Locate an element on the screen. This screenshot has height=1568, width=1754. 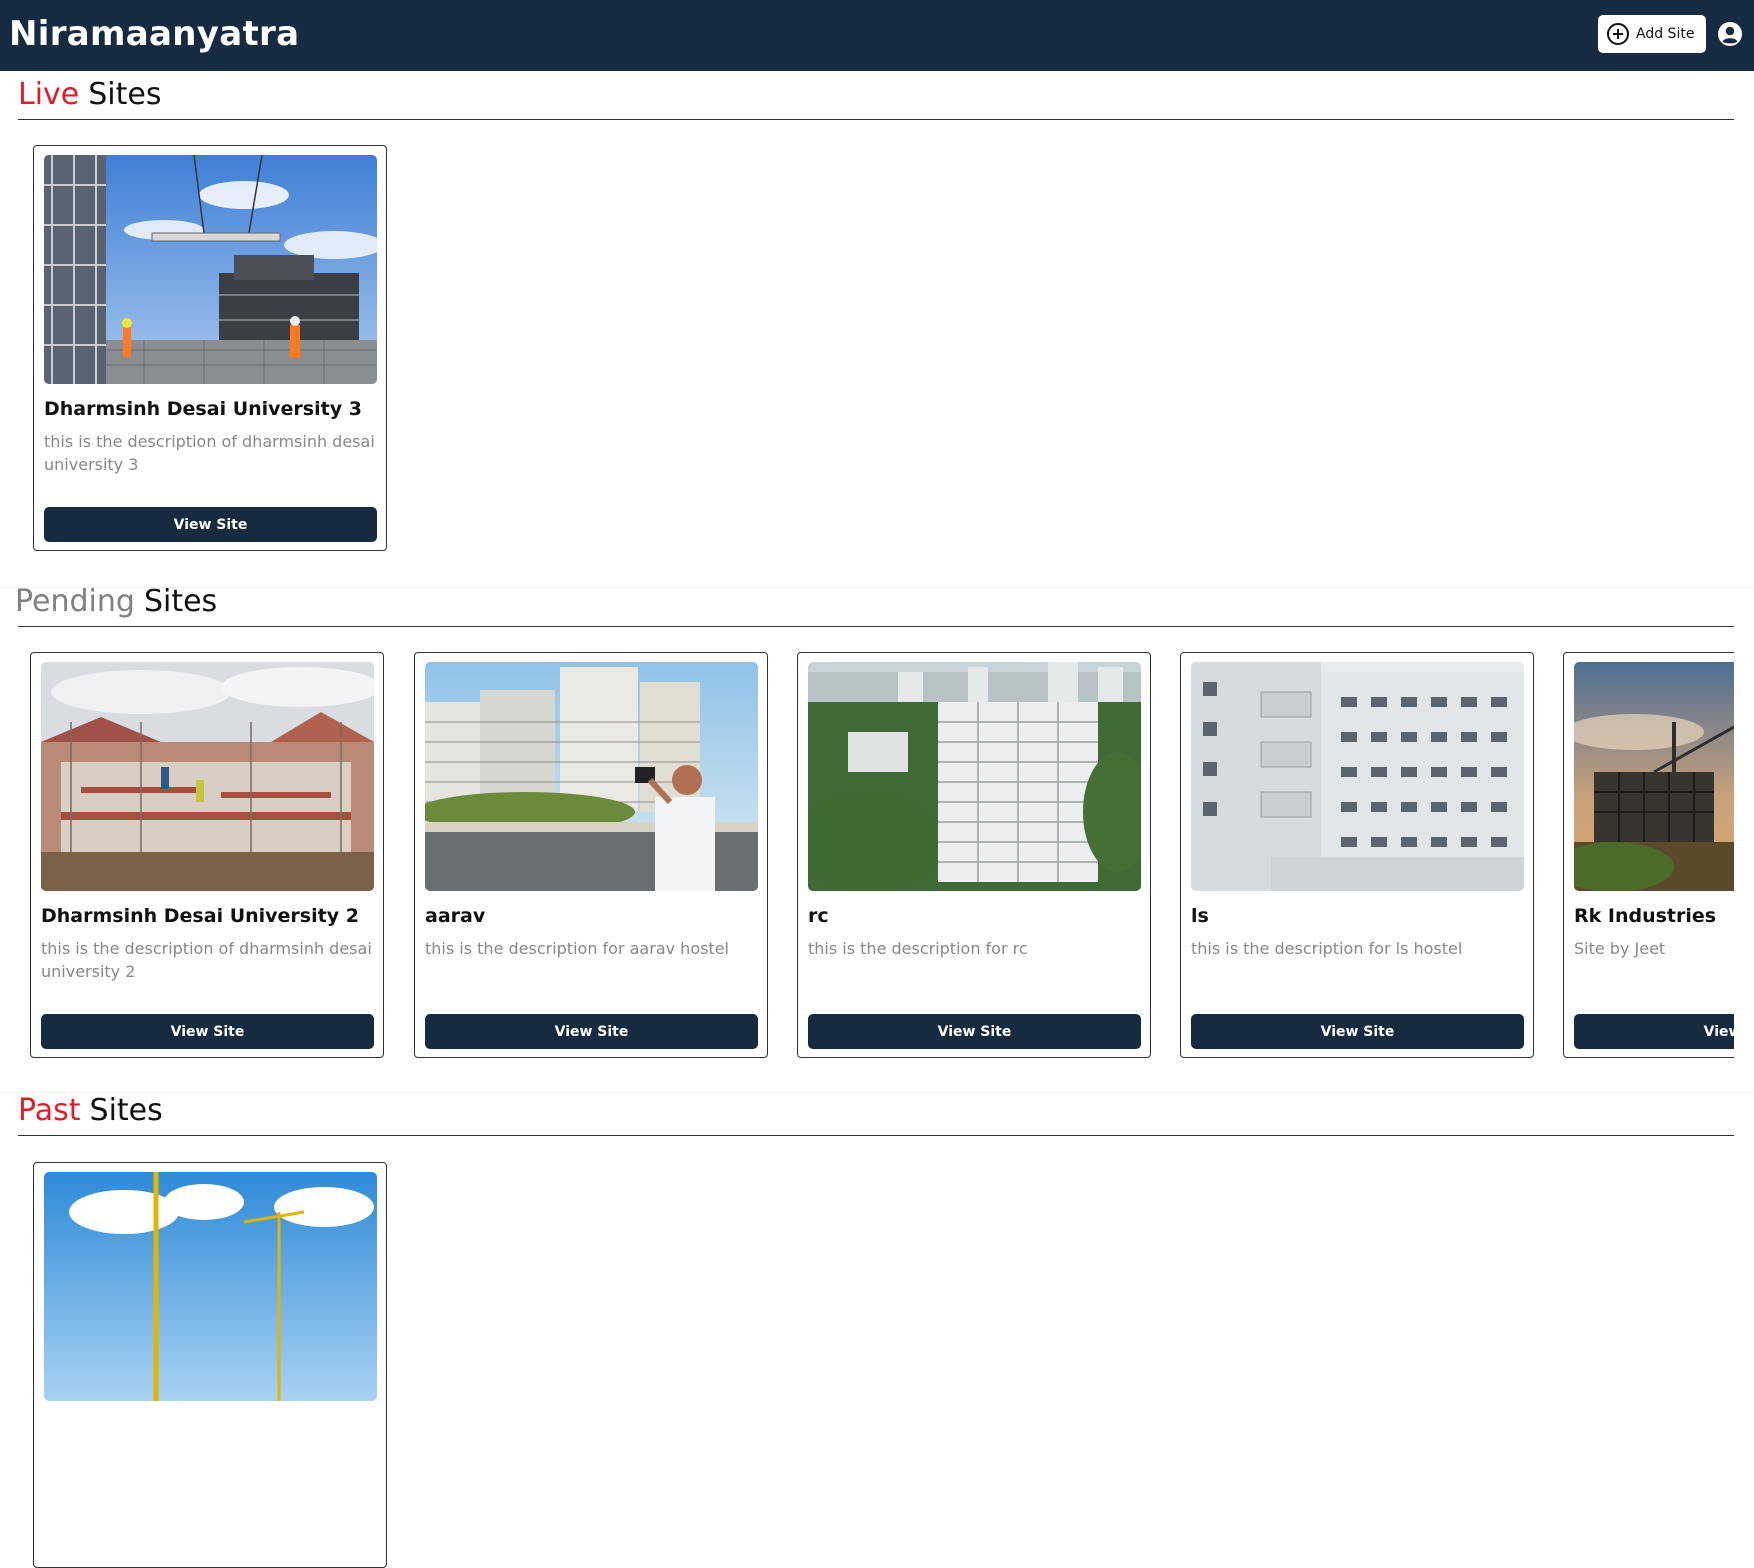
add-site-label: Add Site is located at coordinates (1665, 34).